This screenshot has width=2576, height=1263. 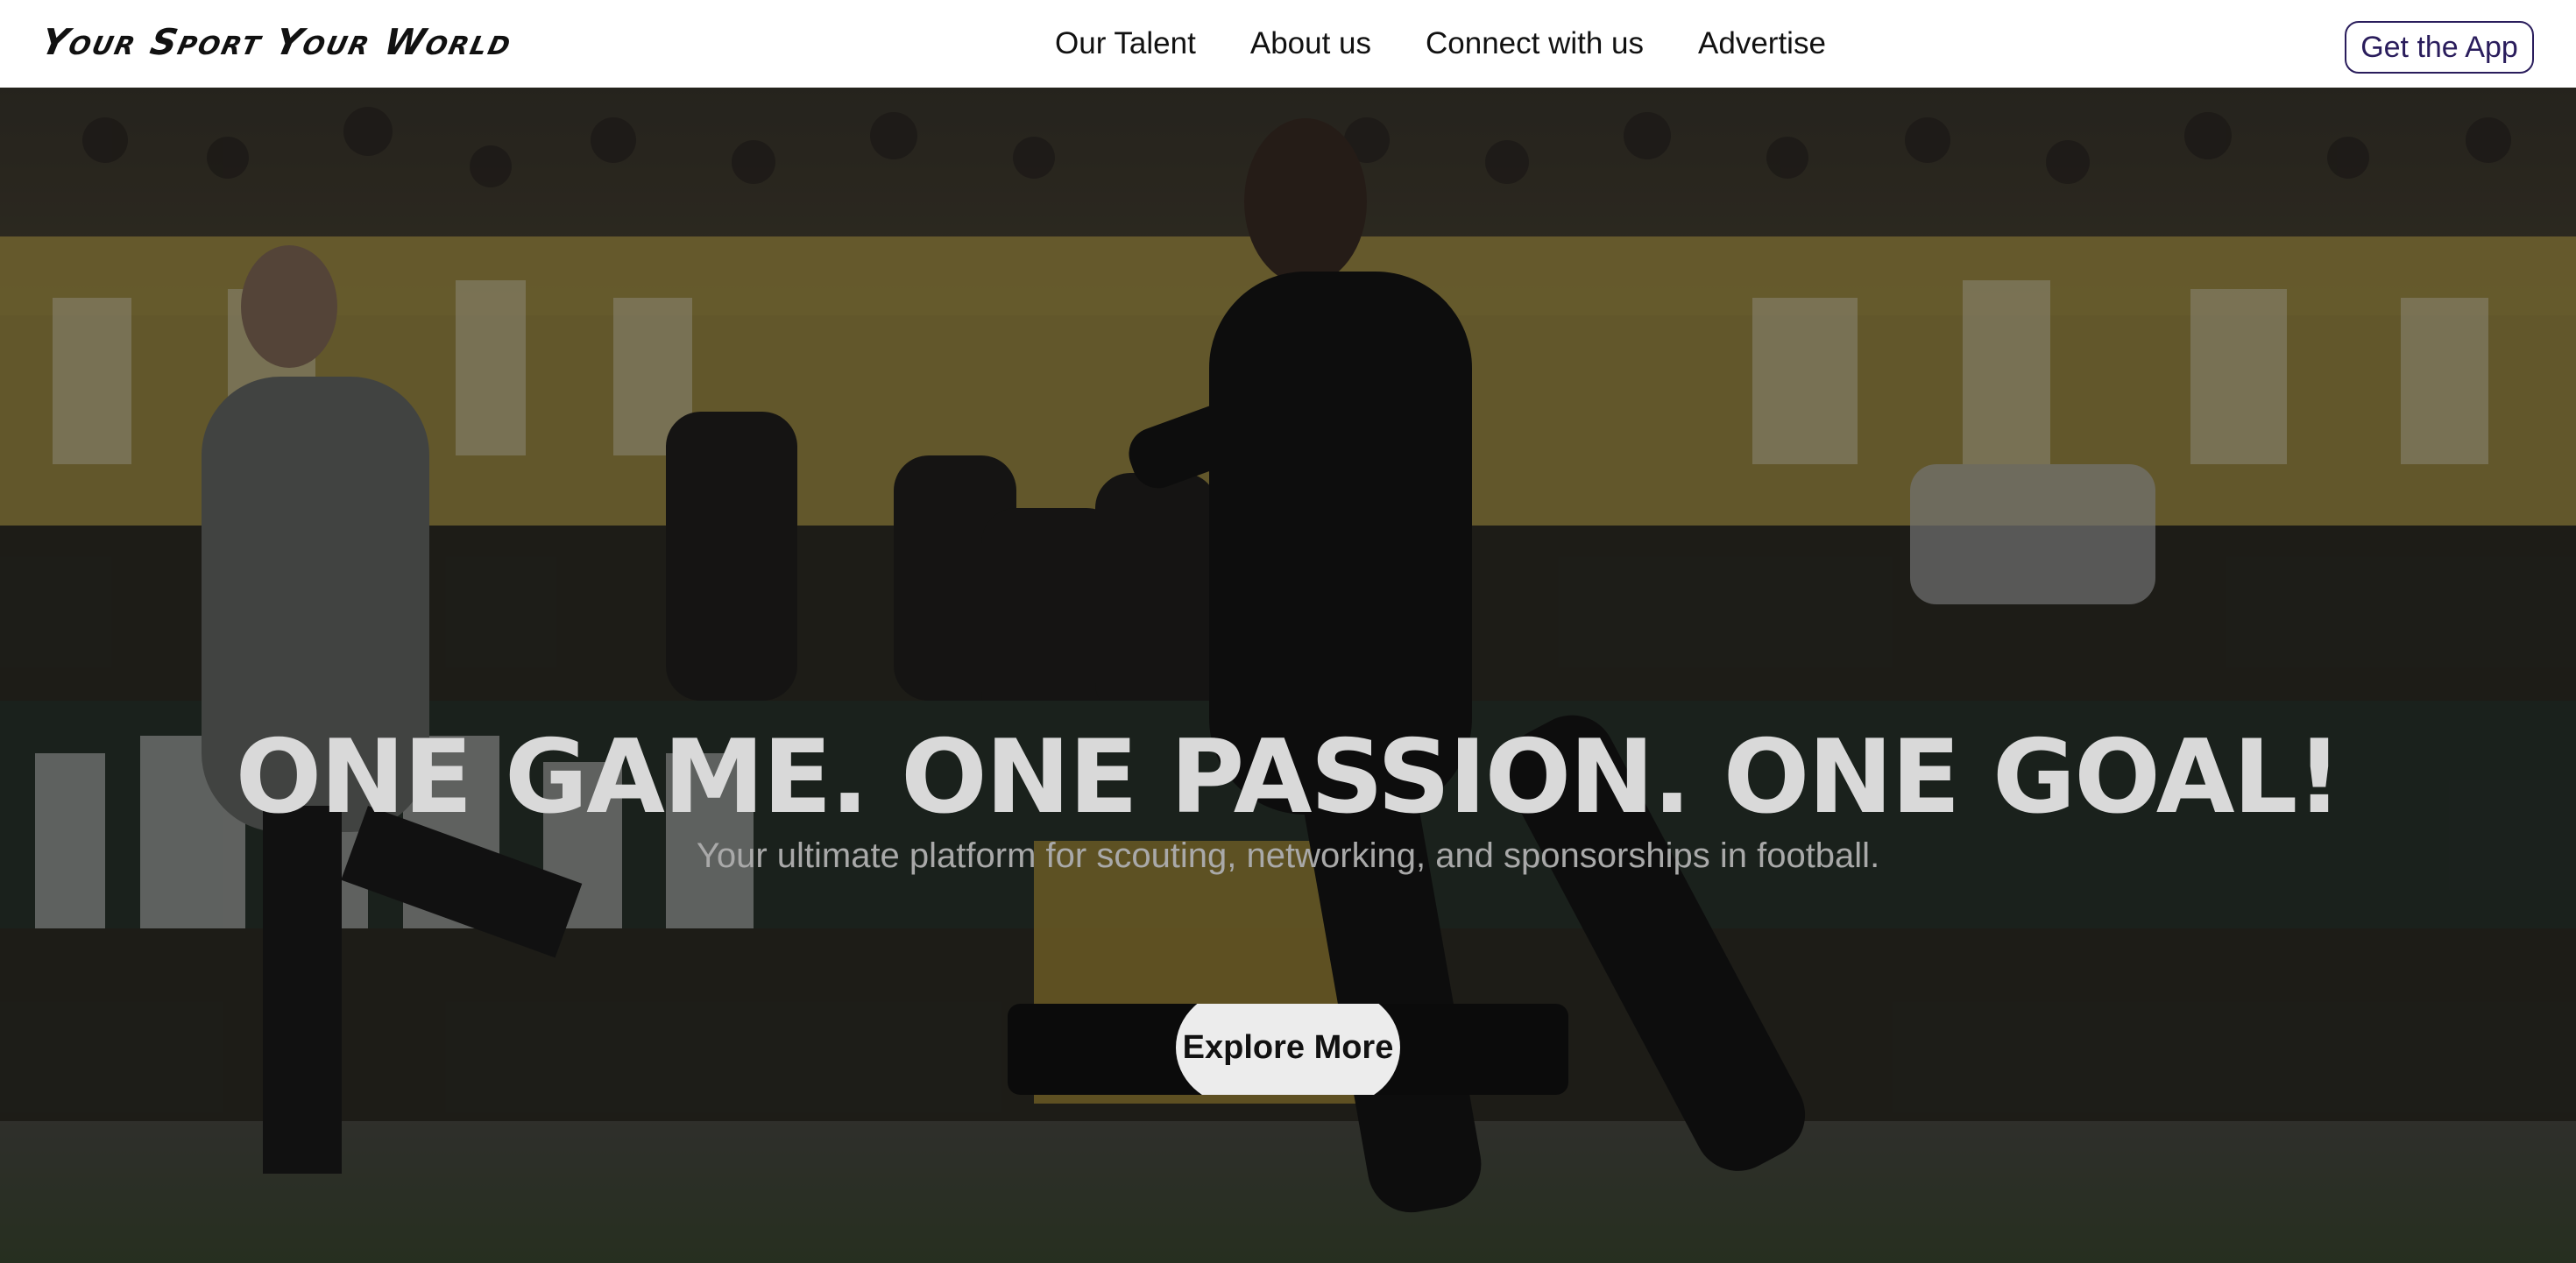 I want to click on nav-item-connect-with-us: Connect with us, so click(x=1535, y=44).